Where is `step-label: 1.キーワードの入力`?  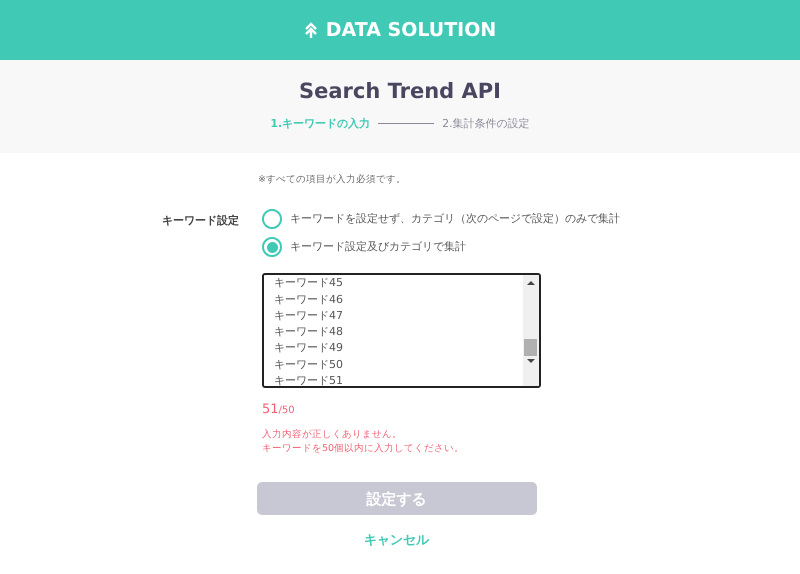 step-label: 1.キーワードの入力 is located at coordinates (320, 124).